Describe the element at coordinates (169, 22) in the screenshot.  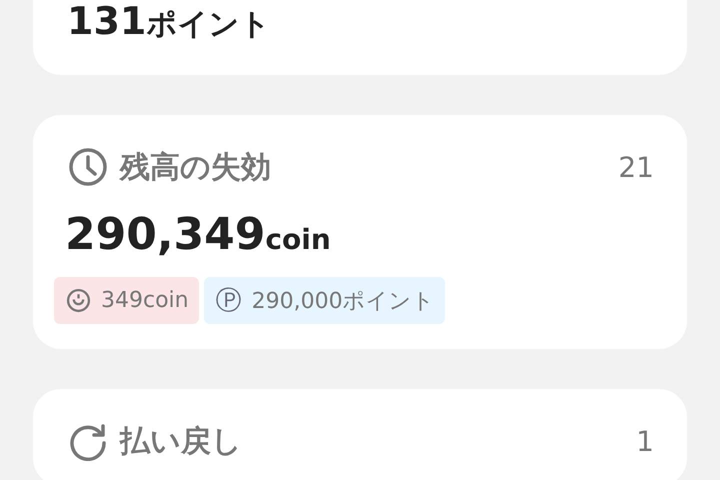
I see `points-amount: 131ポイント` at that location.